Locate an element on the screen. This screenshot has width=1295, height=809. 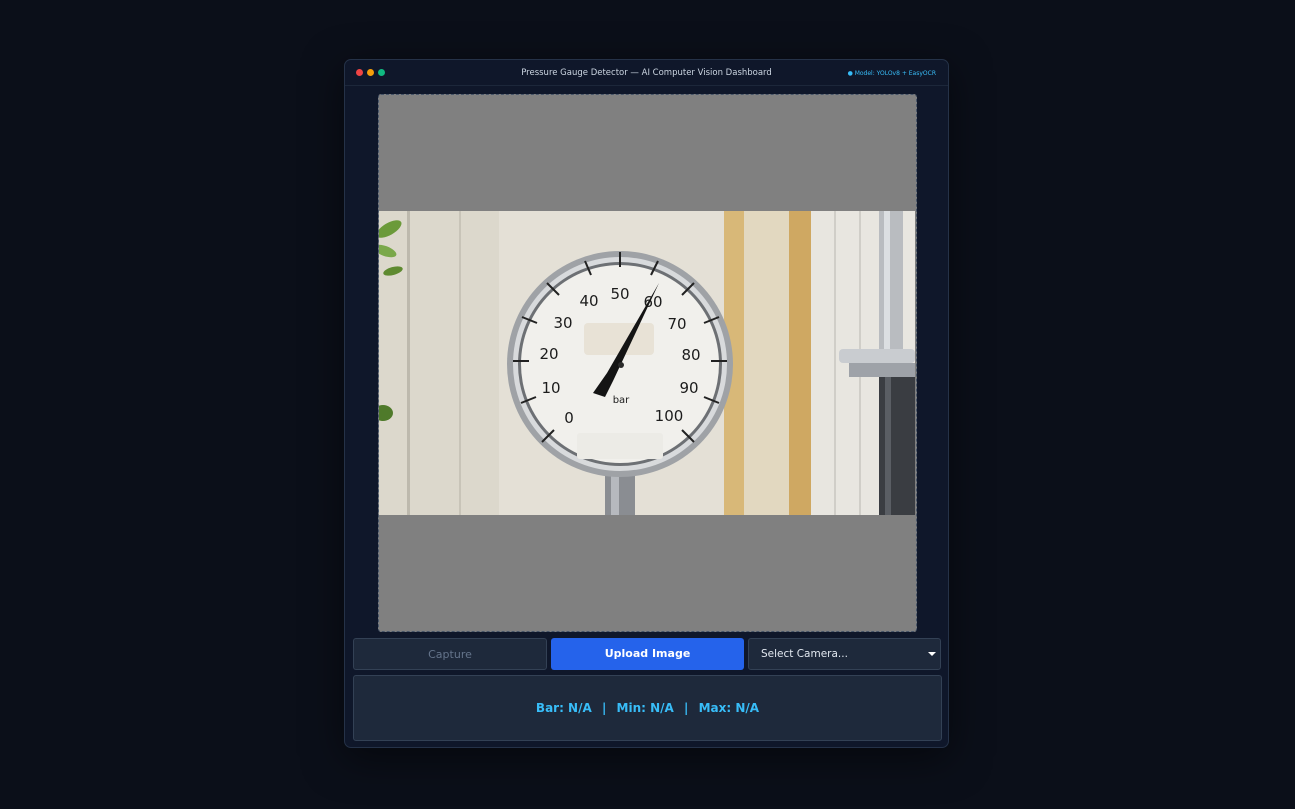
chevron-down-icon is located at coordinates (932, 654).